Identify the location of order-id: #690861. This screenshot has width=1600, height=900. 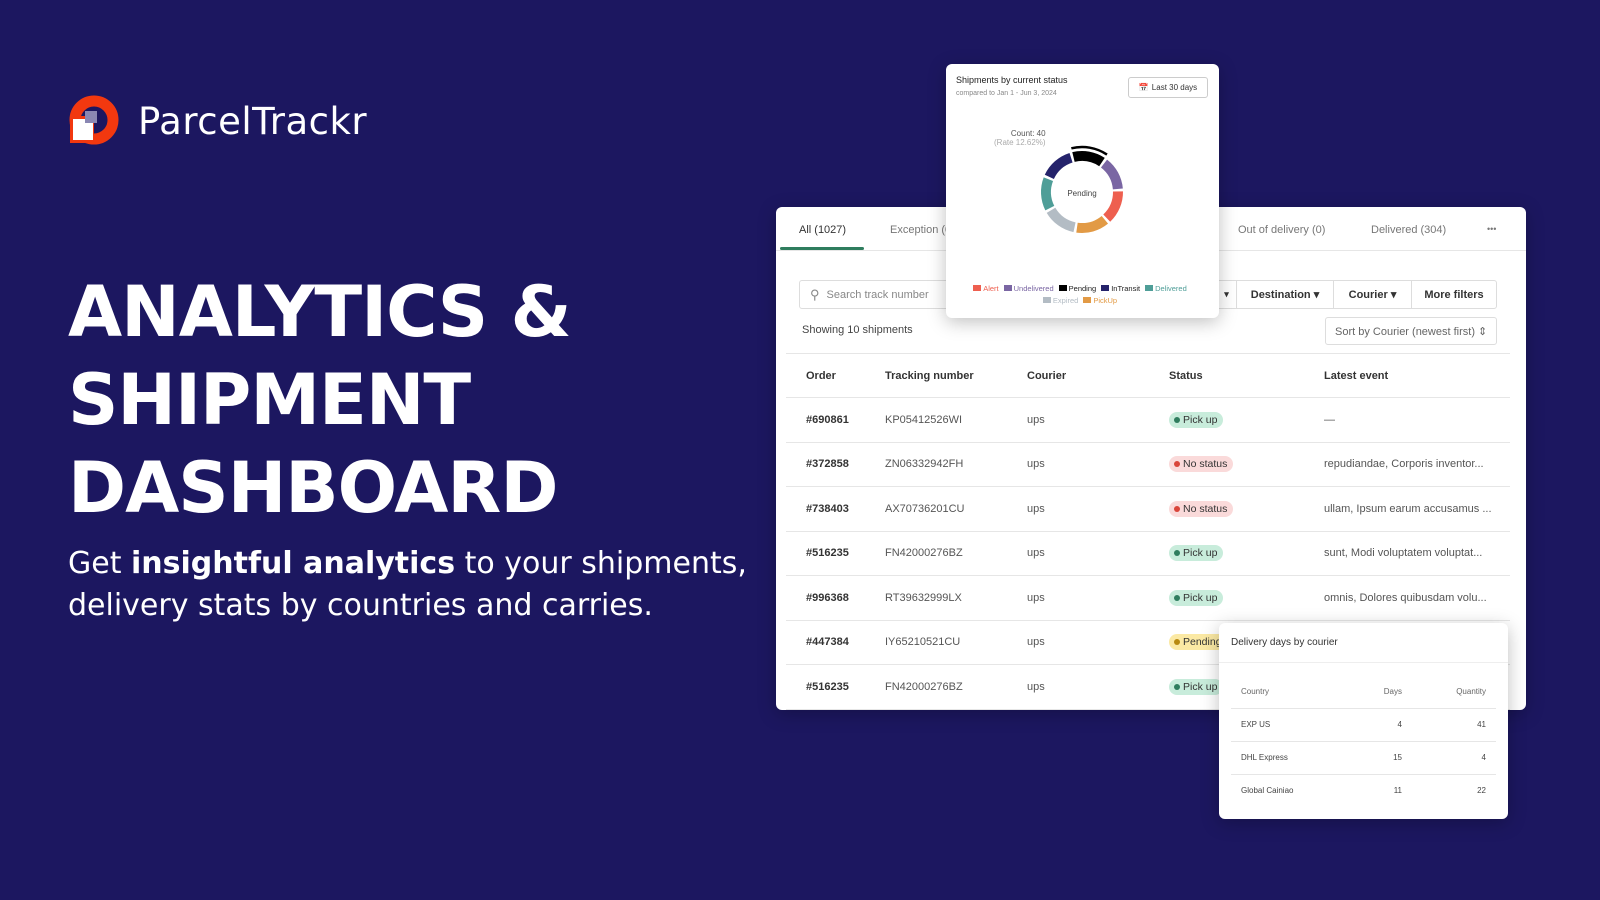
(827, 419).